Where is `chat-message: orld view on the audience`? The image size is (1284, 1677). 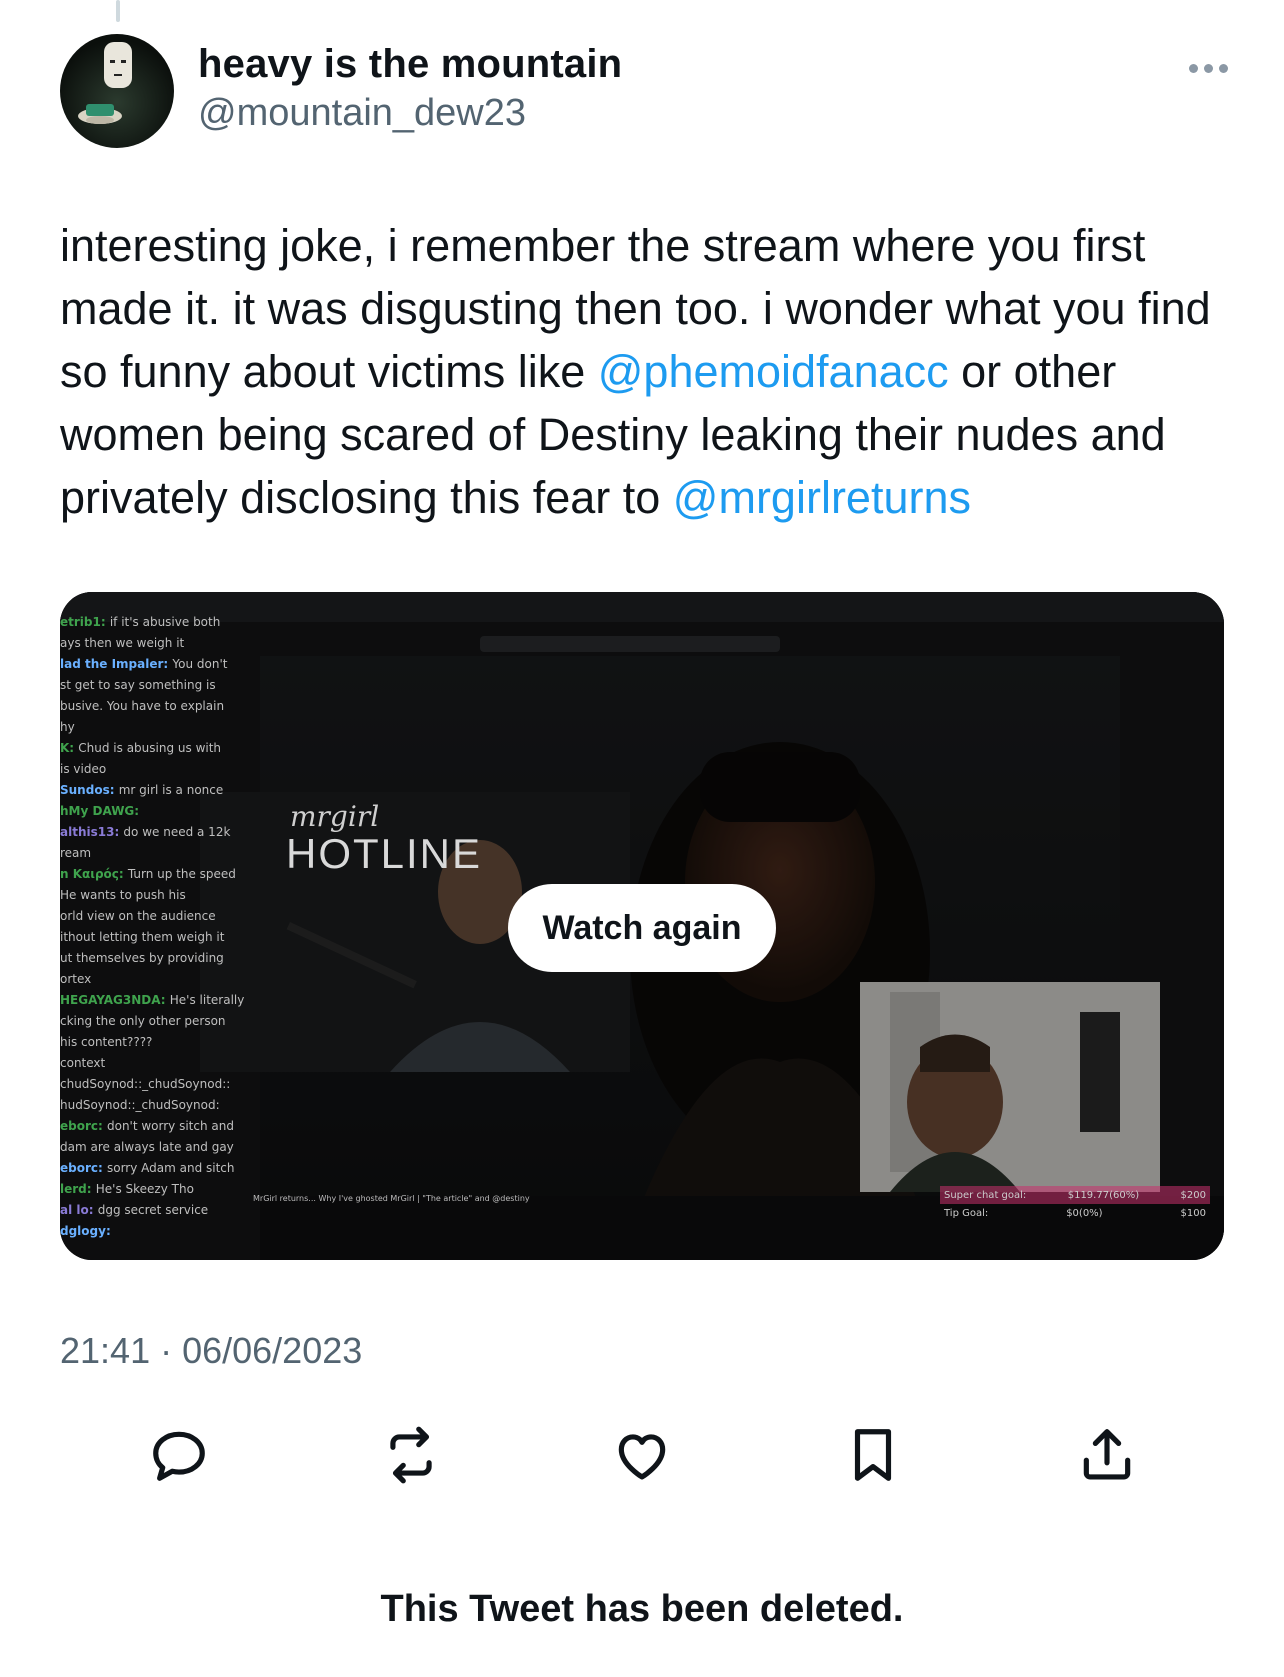
chat-message: orld view on the audience is located at coordinates (160, 916).